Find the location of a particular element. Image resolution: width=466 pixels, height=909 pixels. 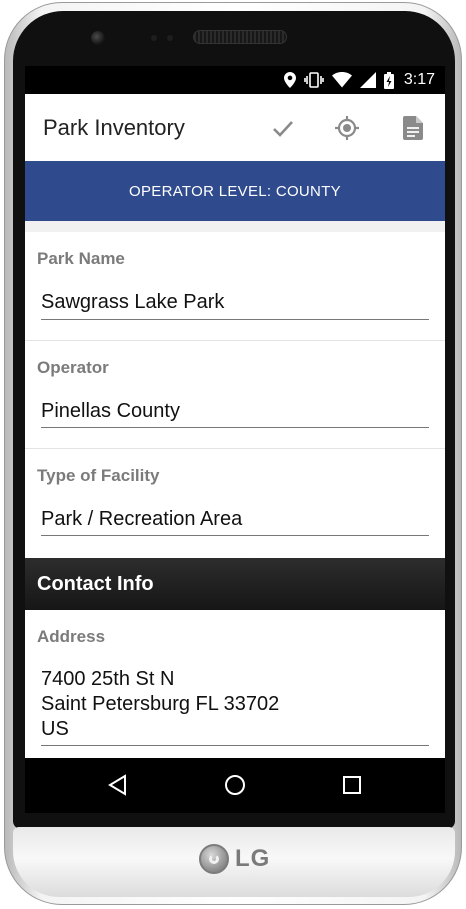

home-icon is located at coordinates (235, 785).